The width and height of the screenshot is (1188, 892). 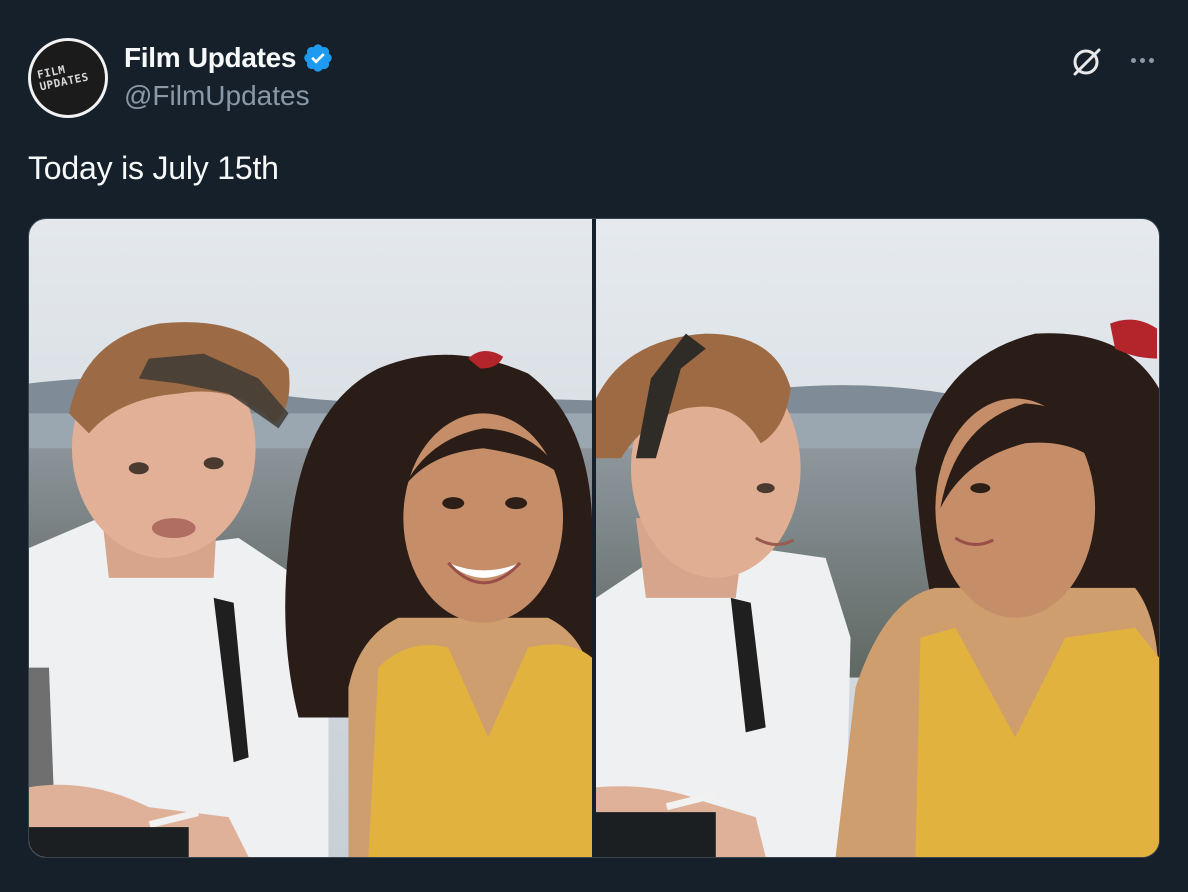 I want to click on author-name-row: Film Updates, so click(x=229, y=58).